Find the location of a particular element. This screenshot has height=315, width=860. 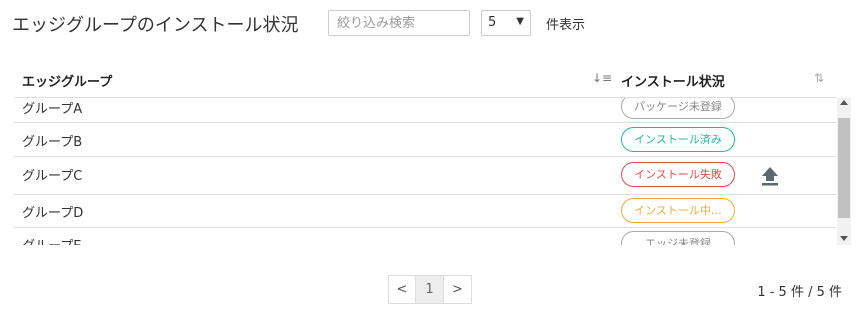

column-header-install-status: インストール状況 is located at coordinates (673, 80).